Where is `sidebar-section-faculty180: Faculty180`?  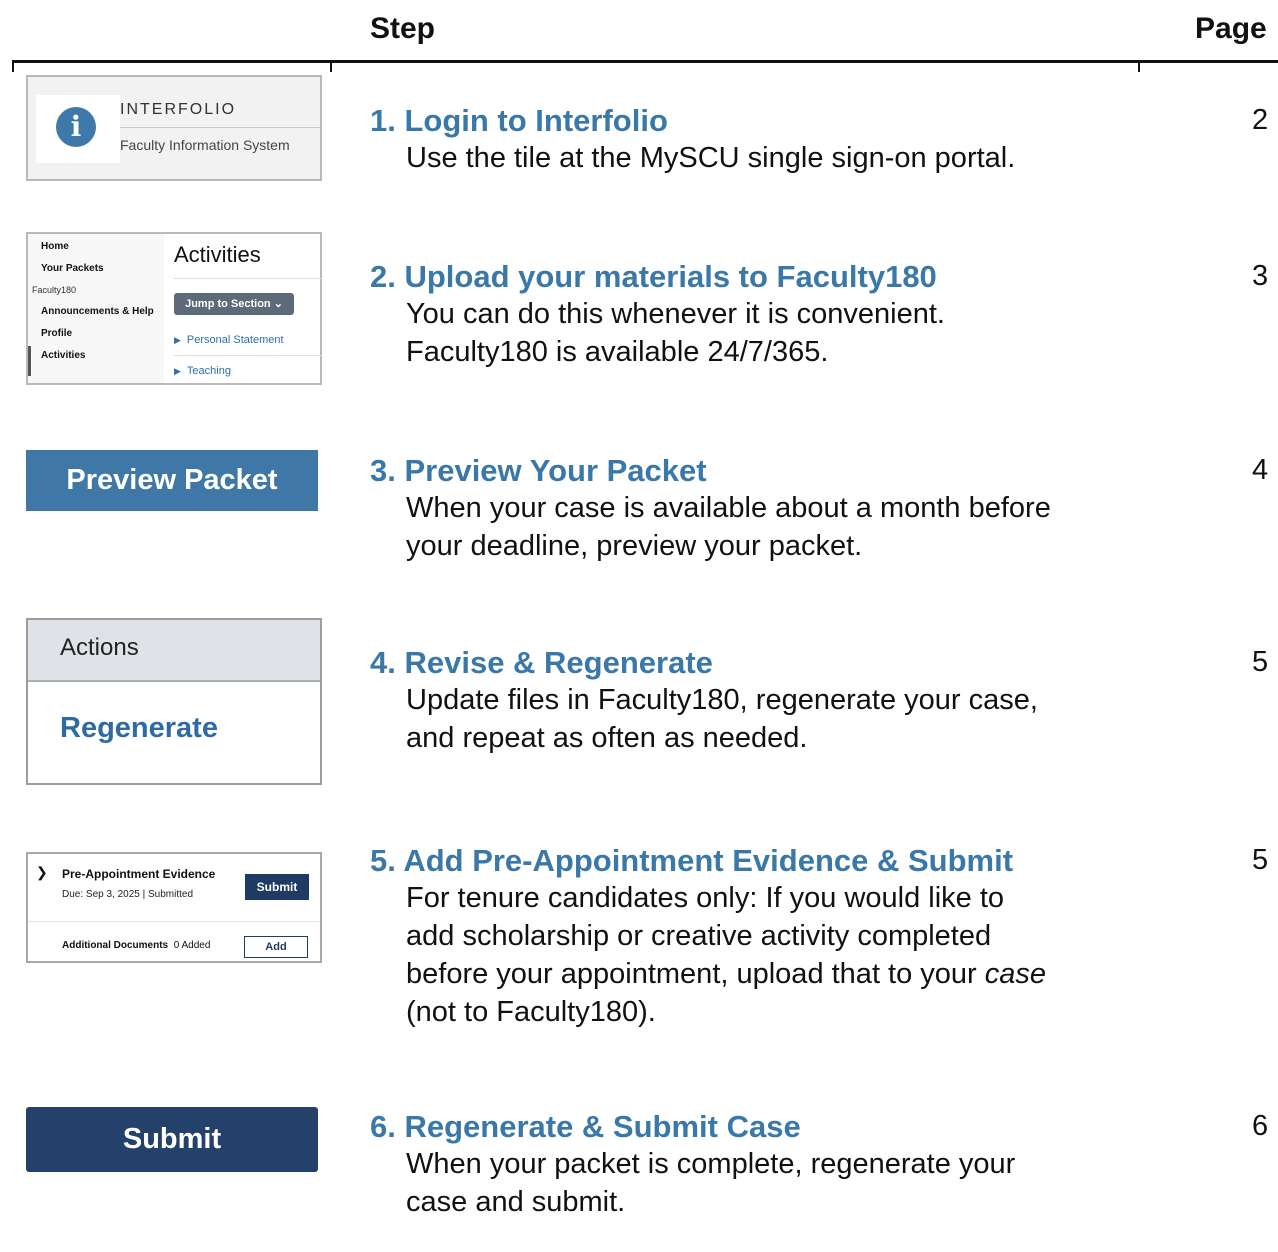 sidebar-section-faculty180: Faculty180 is located at coordinates (54, 290).